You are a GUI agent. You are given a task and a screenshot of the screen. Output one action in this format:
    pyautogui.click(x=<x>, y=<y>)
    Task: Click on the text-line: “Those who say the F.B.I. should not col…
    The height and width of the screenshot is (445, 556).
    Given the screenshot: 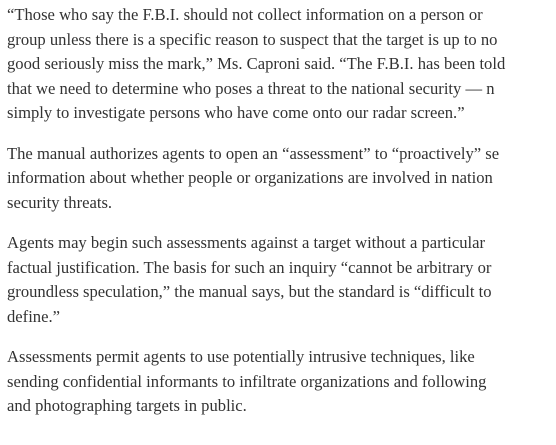 What is the action you would take?
    pyautogui.click(x=245, y=14)
    